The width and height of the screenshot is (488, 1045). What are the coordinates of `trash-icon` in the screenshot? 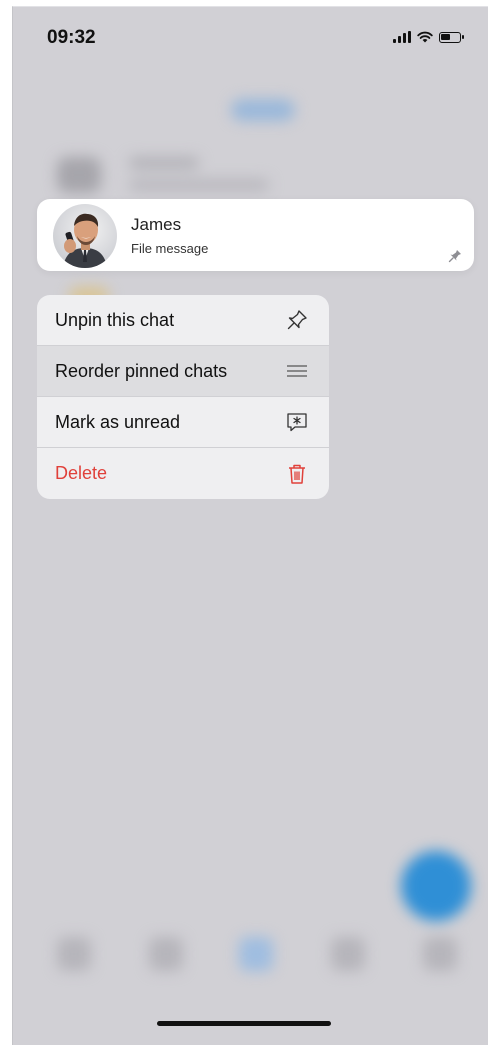 It's located at (297, 474).